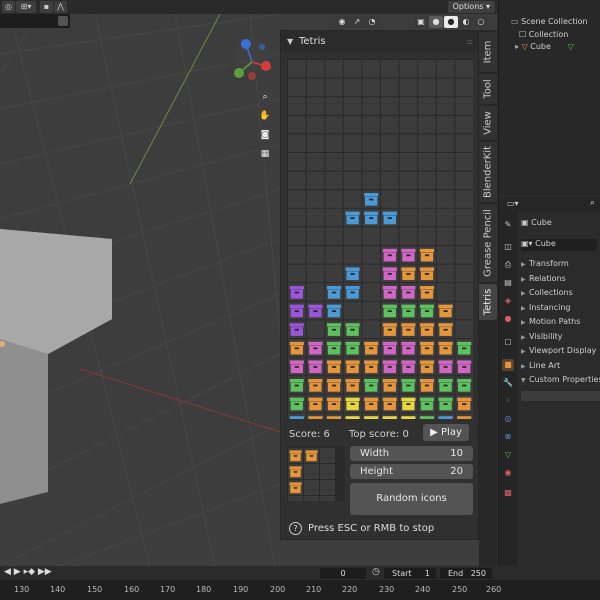 Image resolution: width=600 pixels, height=600 pixels. Describe the element at coordinates (517, 46) in the screenshot. I see `expand-arrow-icon: ▸` at that location.